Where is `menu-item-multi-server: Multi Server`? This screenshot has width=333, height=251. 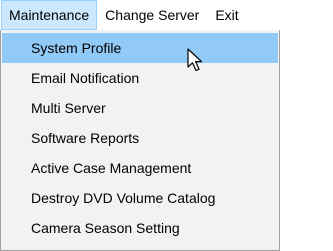 menu-item-multi-server: Multi Server is located at coordinates (140, 108).